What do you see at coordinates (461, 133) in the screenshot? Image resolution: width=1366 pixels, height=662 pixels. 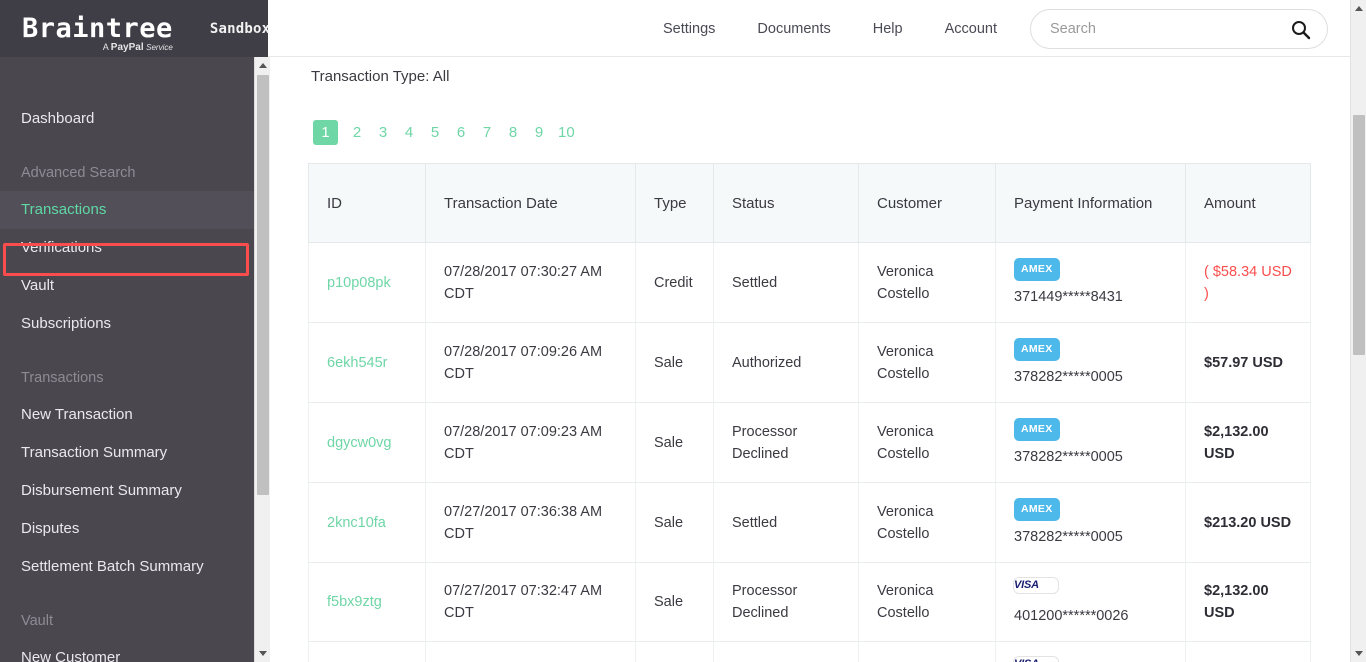 I see `pagination-page-6: 6` at bounding box center [461, 133].